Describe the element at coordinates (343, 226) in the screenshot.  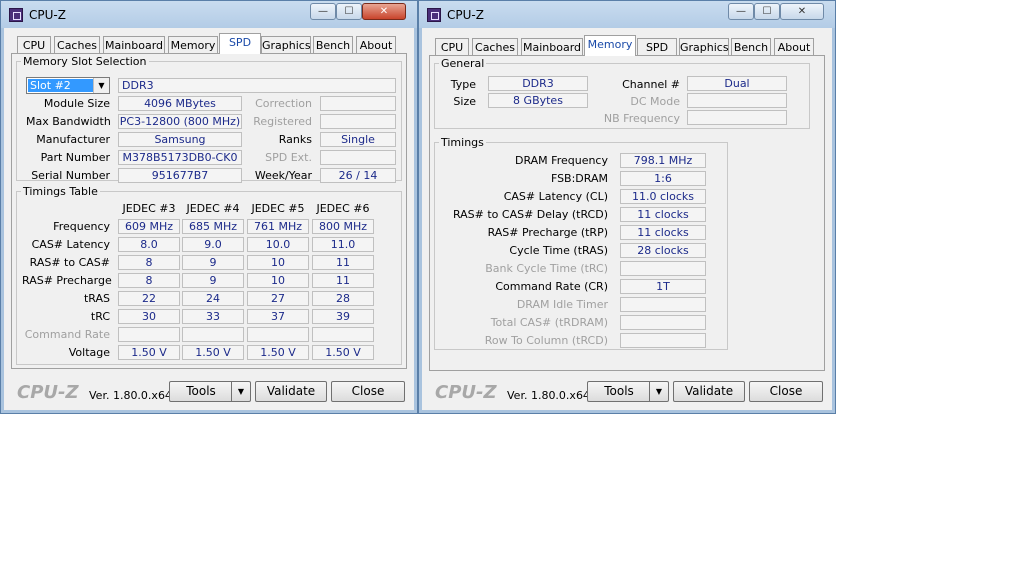
I see `timing-cell: 800 MHz` at that location.